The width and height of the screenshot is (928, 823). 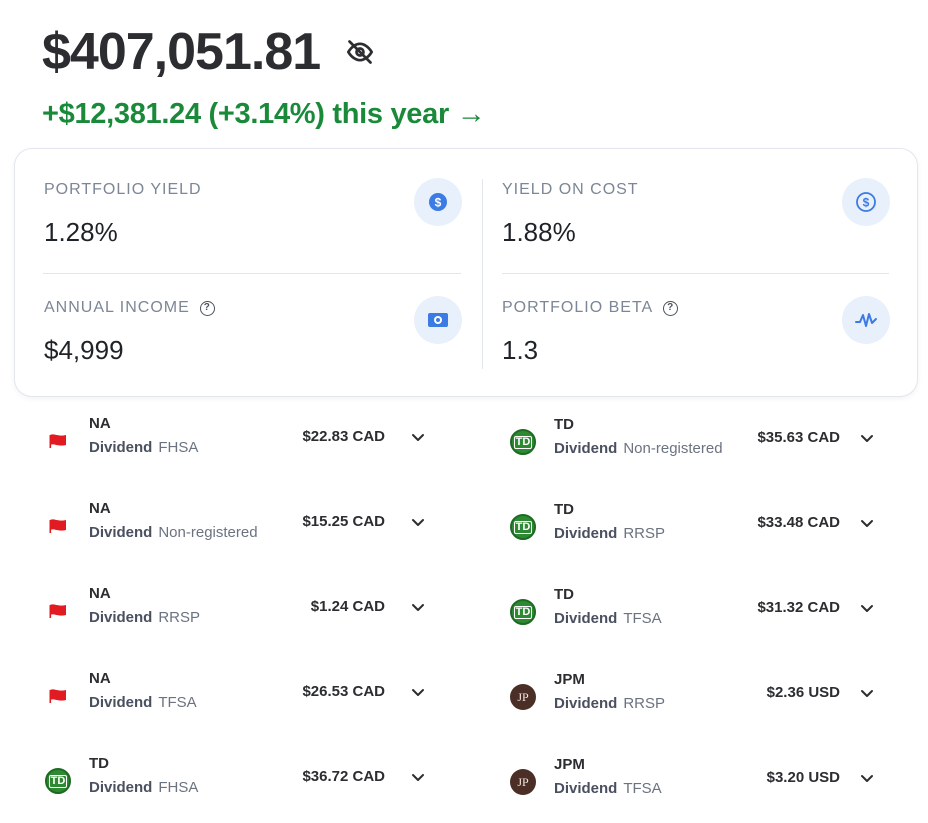 I want to click on annual-income-stat: ANNUAL INCOME ? $4,999, so click(x=129, y=331).